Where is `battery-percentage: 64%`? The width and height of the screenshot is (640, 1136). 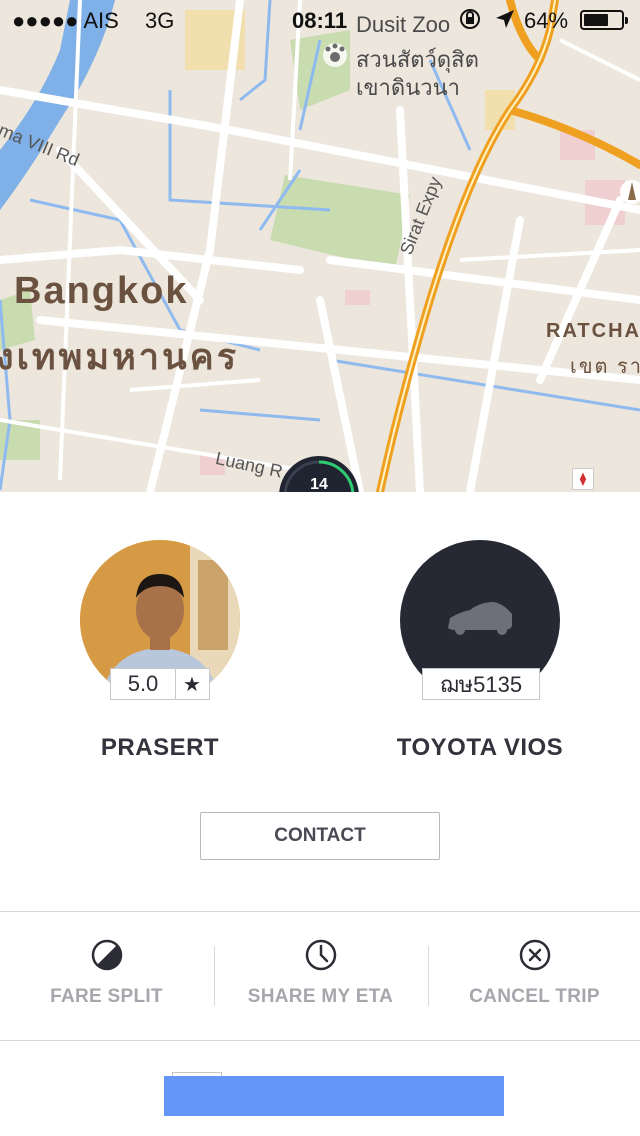
battery-percentage: 64% is located at coordinates (546, 20).